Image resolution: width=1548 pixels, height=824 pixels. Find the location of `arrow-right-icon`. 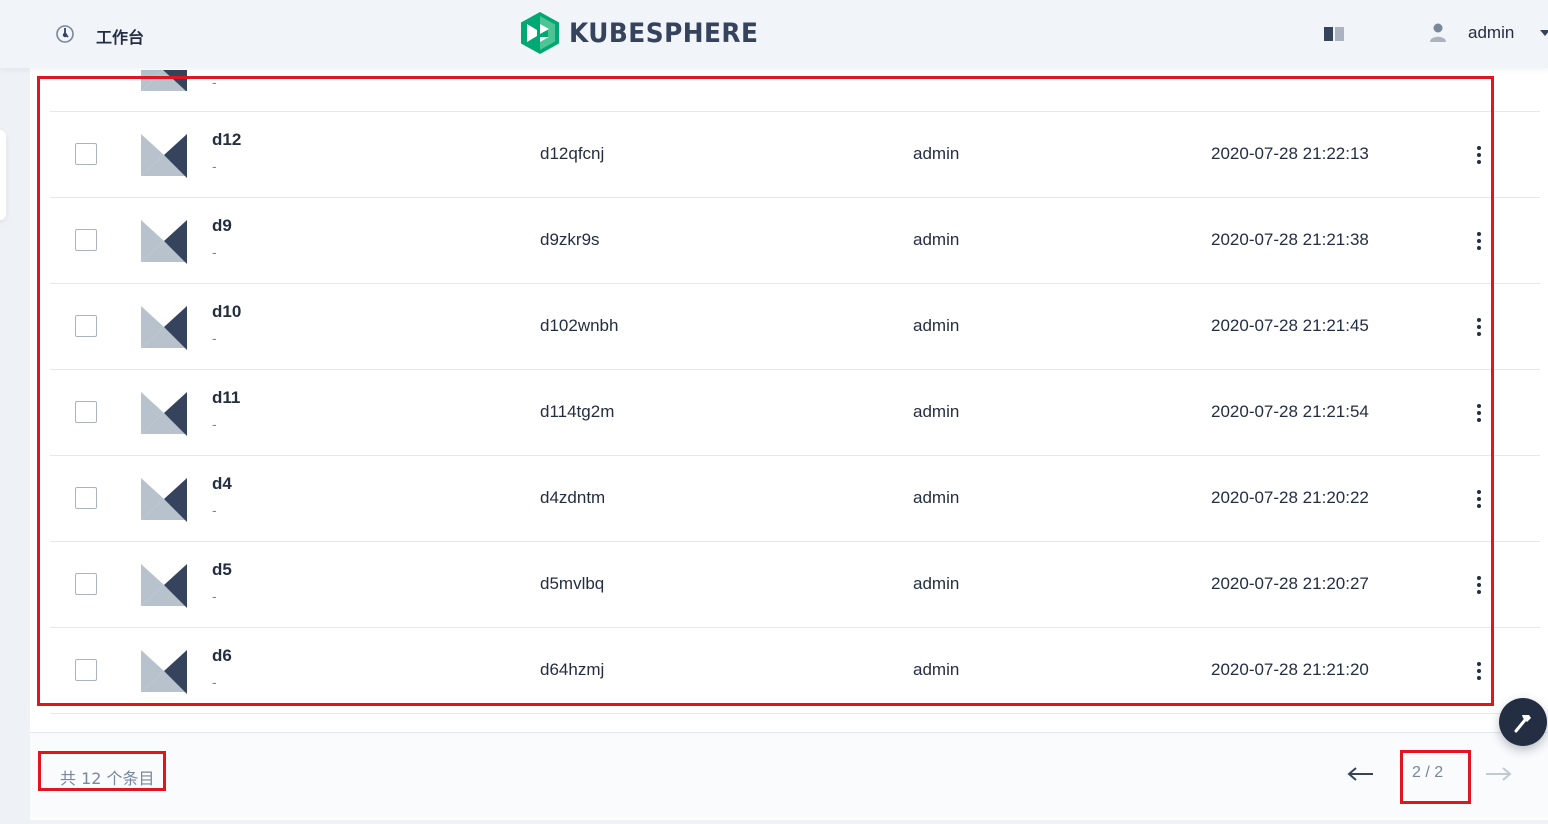

arrow-right-icon is located at coordinates (1499, 774).